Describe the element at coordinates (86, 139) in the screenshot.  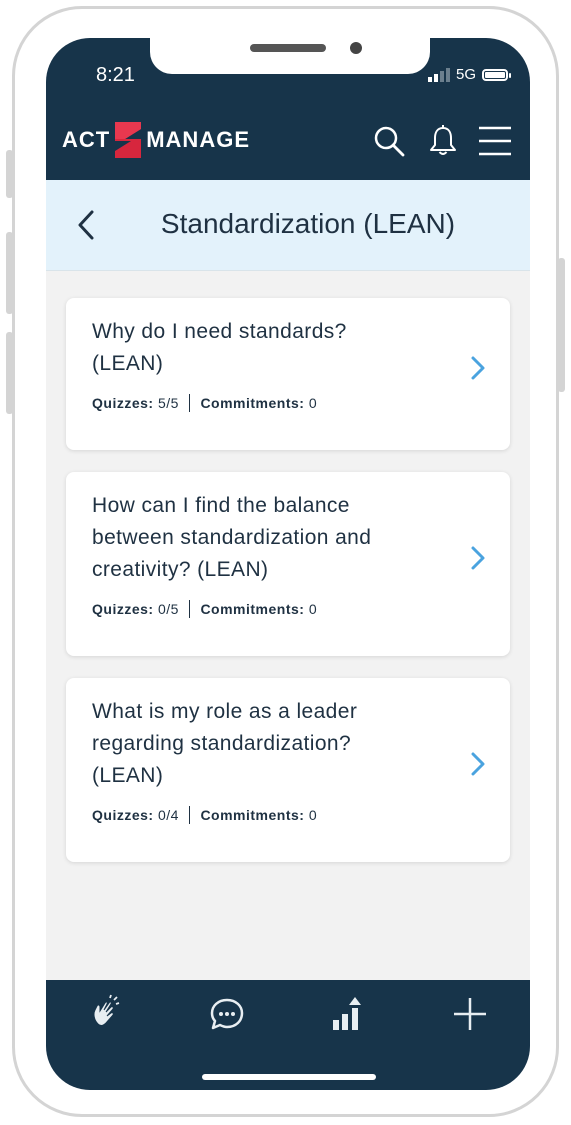
I see `logo-text-act: ACT` at that location.